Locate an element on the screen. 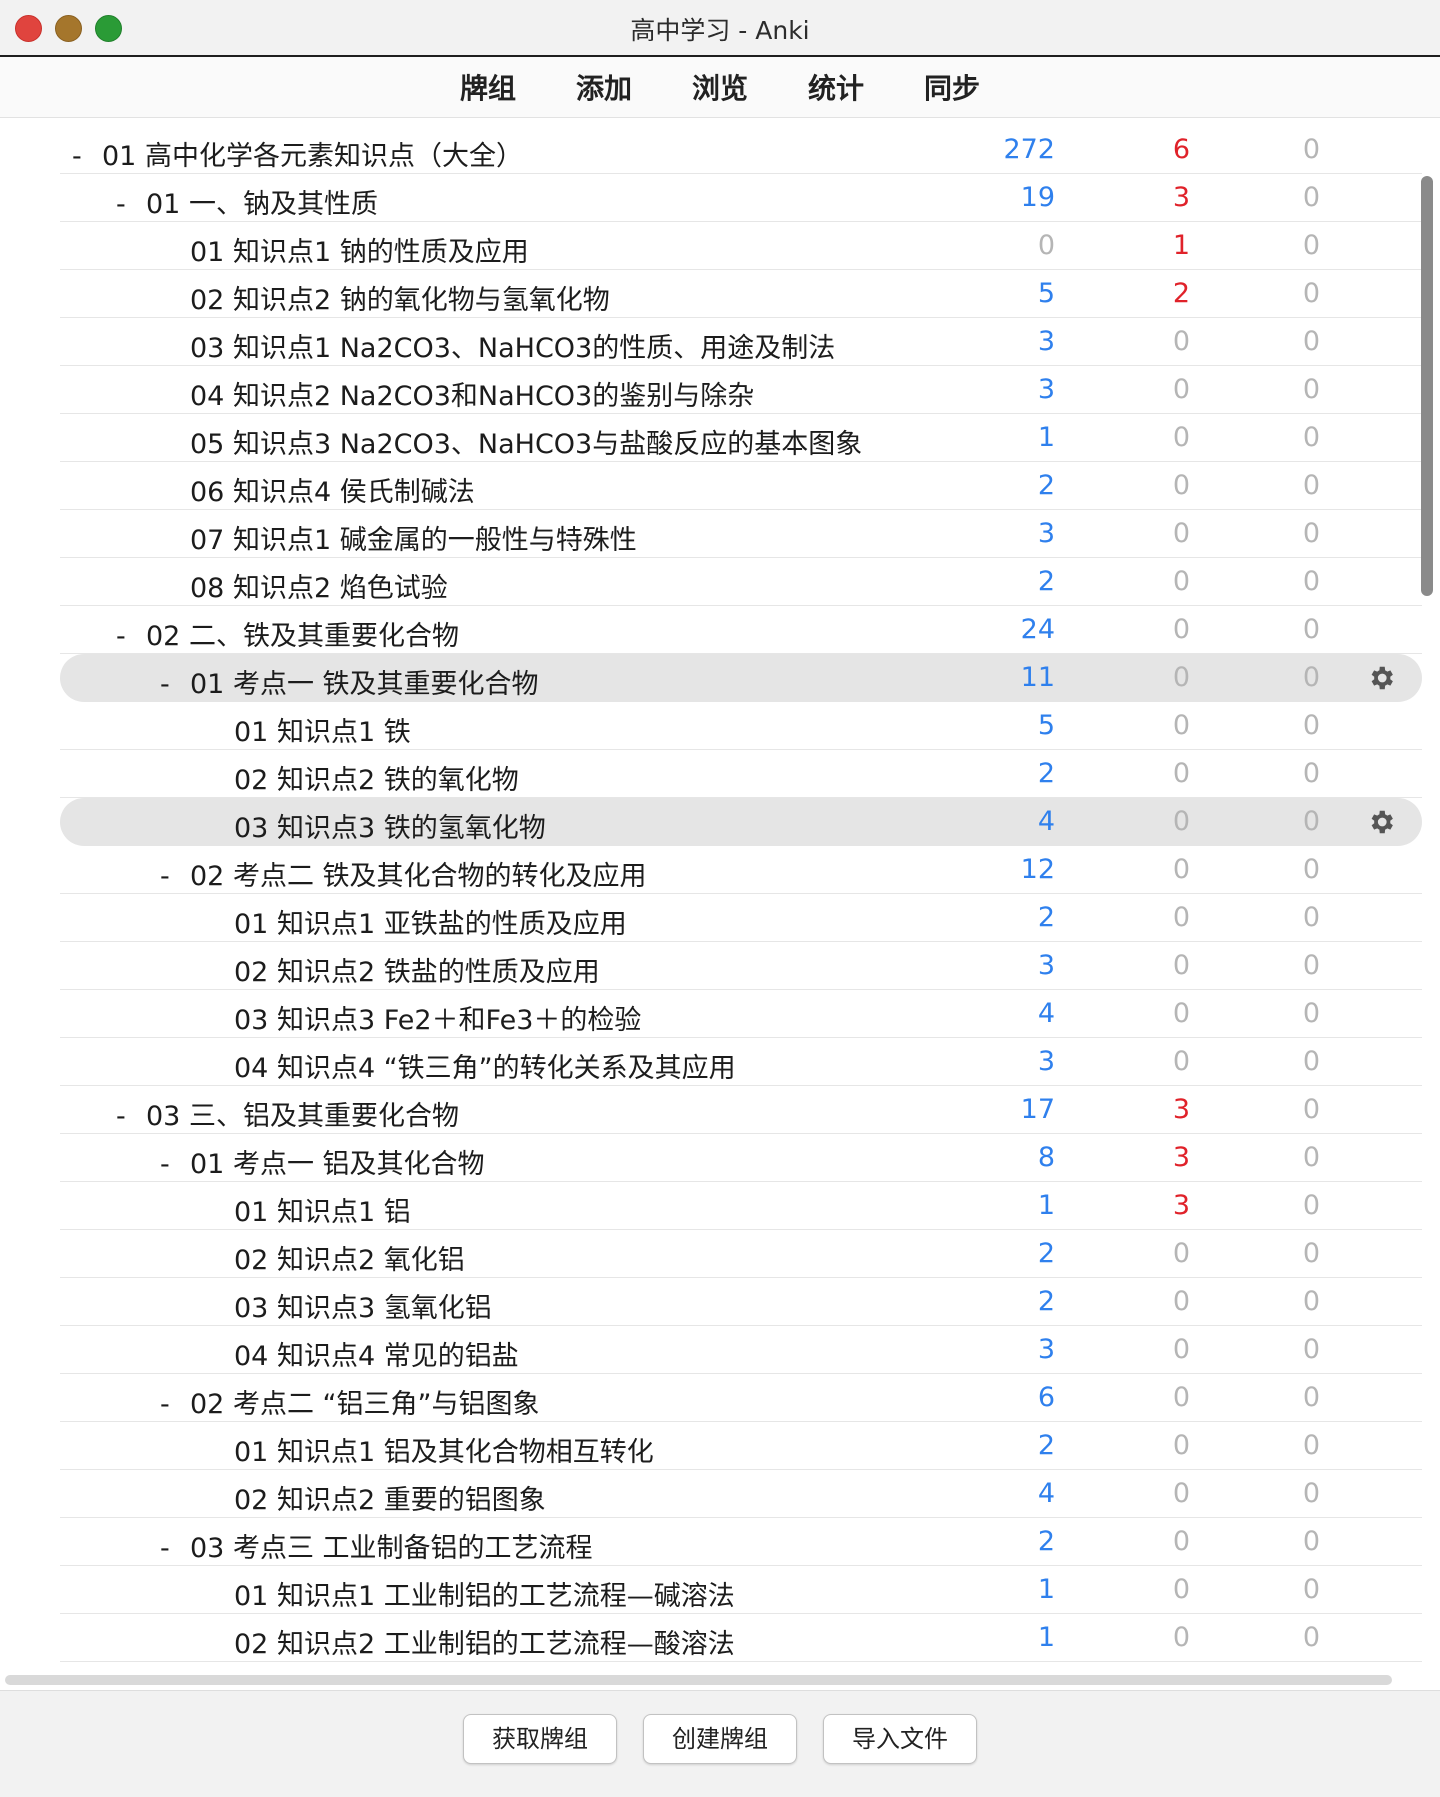 Image resolution: width=1440 pixels, height=1797 pixels. deck-row: 04 知识点4 “铁三角”的转化关系及其应用 3 0 0 is located at coordinates (741, 1062).